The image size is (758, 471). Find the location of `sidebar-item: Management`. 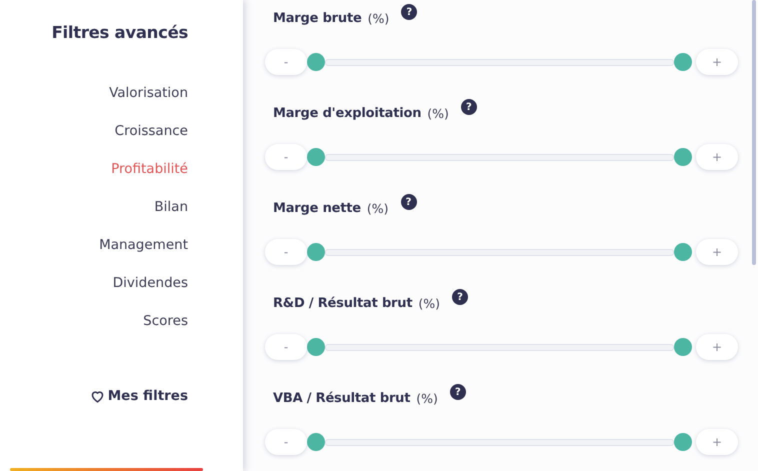

sidebar-item: Management is located at coordinates (143, 245).